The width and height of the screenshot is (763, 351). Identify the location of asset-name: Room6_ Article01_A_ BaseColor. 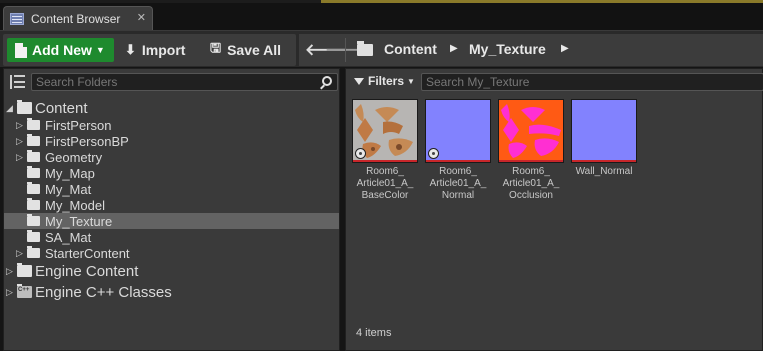
(385, 183).